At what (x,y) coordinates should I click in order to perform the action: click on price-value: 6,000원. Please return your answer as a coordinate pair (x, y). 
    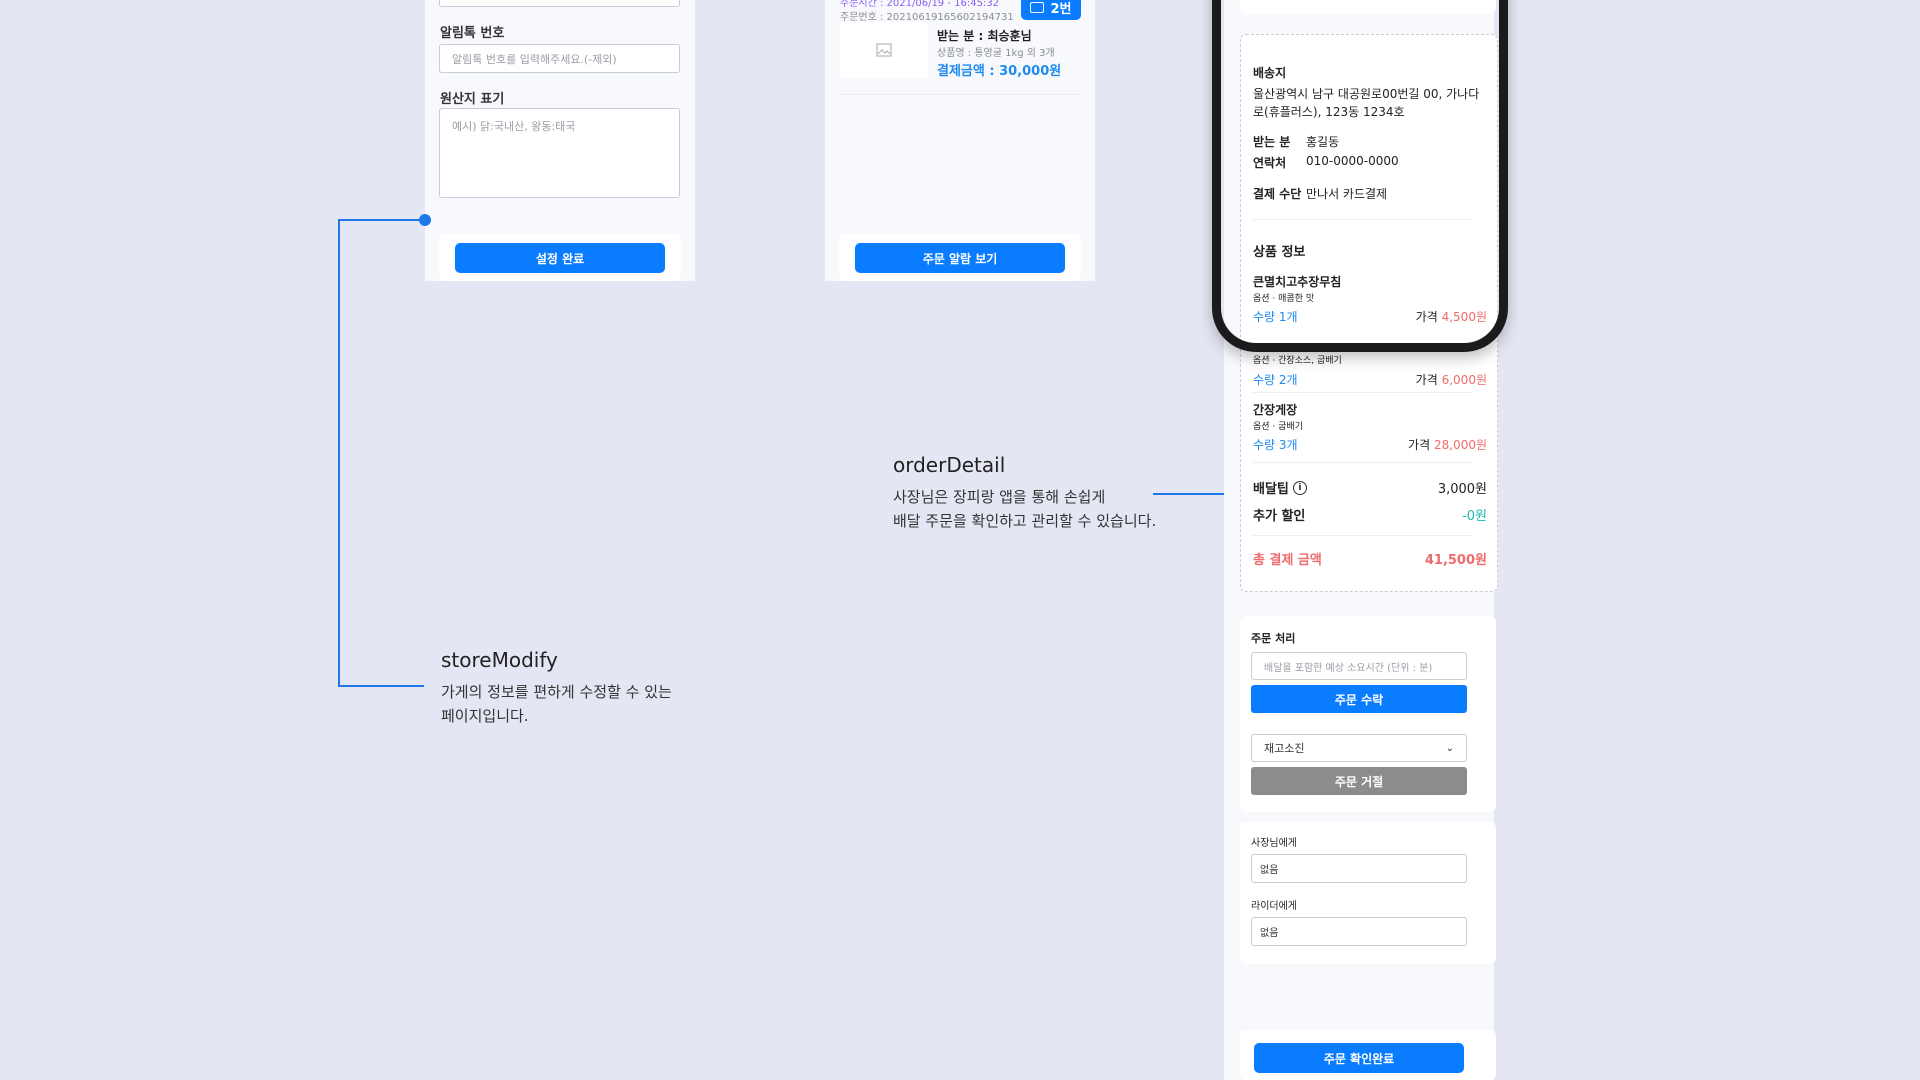
    Looking at the image, I should click on (1464, 380).